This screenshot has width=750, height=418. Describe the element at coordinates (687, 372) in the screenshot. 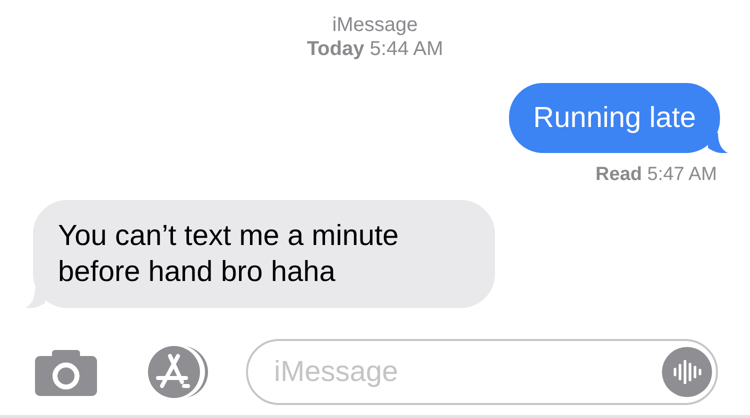

I see `waveform-icon` at that location.